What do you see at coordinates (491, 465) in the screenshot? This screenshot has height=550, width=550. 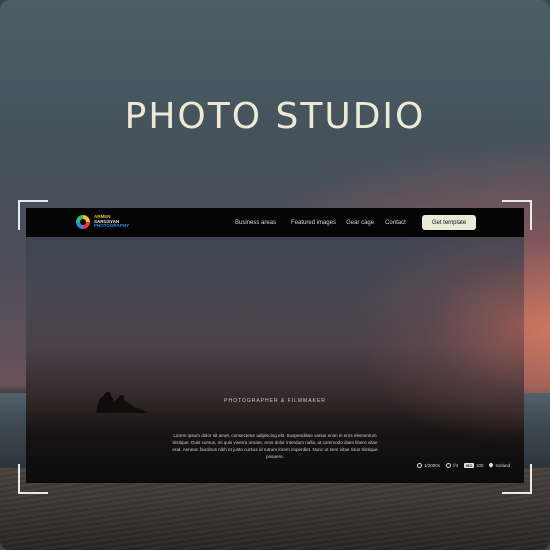 I see `location-pin-icon` at bounding box center [491, 465].